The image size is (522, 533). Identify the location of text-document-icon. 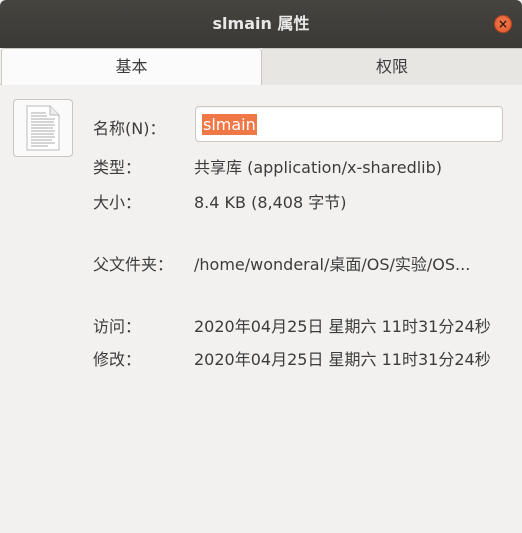
(43, 128).